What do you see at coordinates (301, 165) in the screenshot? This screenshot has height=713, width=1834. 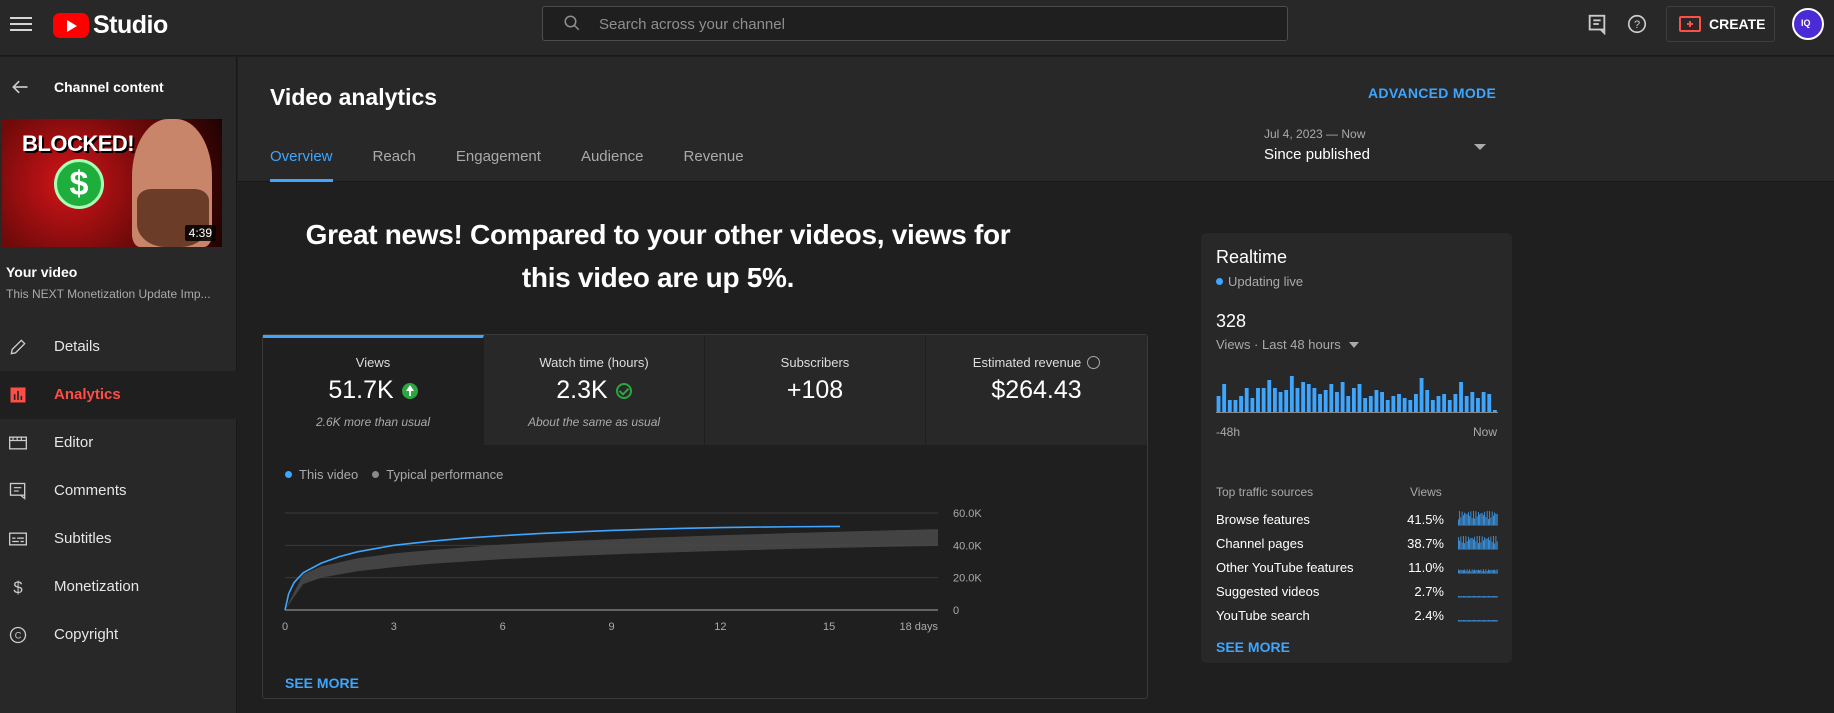 I see `tab-overview: Overview` at bounding box center [301, 165].